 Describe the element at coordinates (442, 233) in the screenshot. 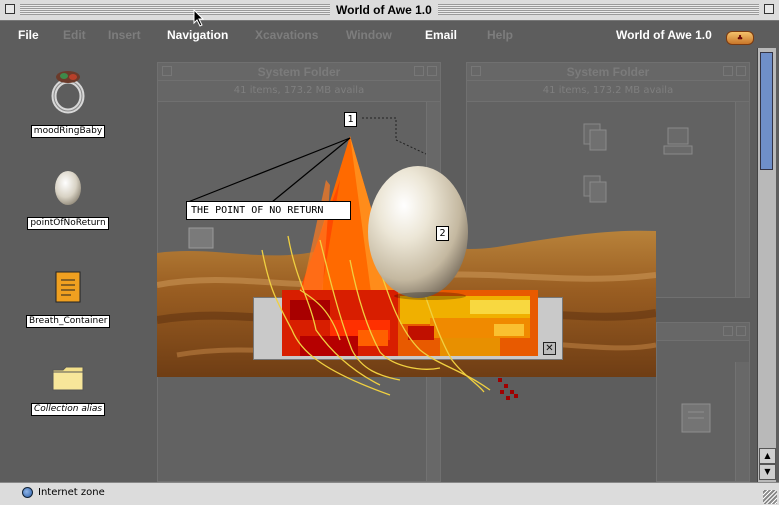

I see `marker-2: 2` at that location.